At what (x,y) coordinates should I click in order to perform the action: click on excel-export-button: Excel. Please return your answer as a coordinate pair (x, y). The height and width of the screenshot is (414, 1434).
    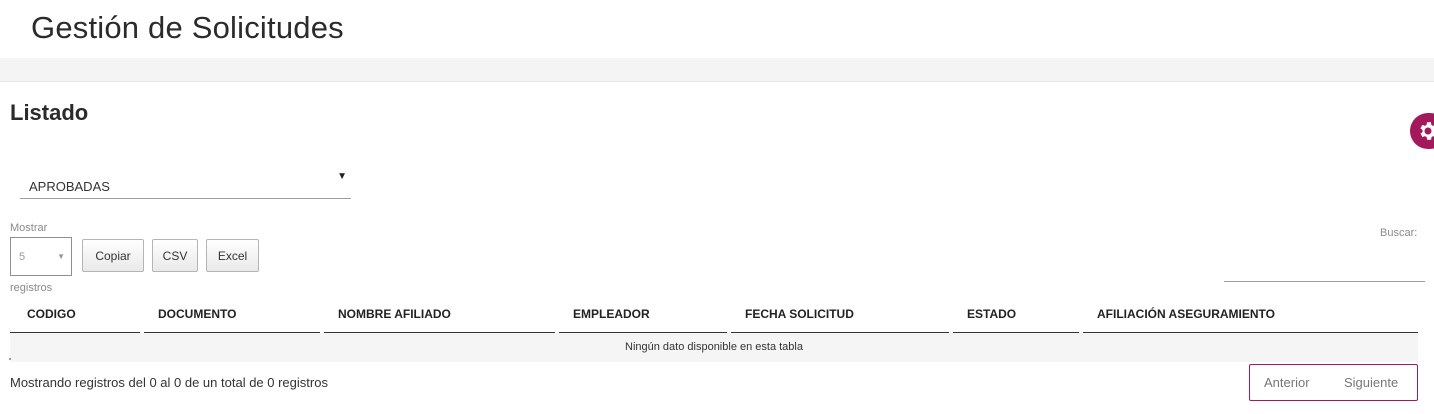
    Looking at the image, I should click on (232, 255).